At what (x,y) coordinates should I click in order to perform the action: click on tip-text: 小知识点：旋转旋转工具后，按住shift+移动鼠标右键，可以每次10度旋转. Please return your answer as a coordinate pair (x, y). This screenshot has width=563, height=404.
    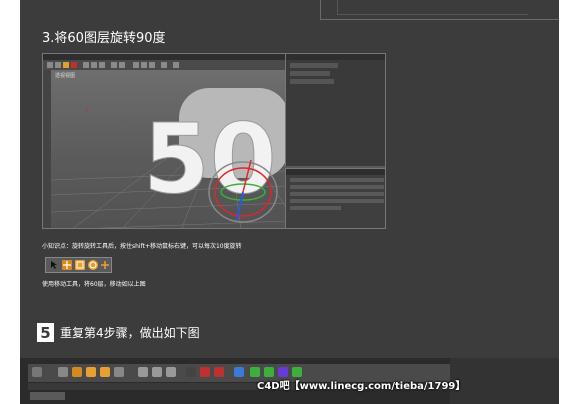
    Looking at the image, I should click on (142, 246).